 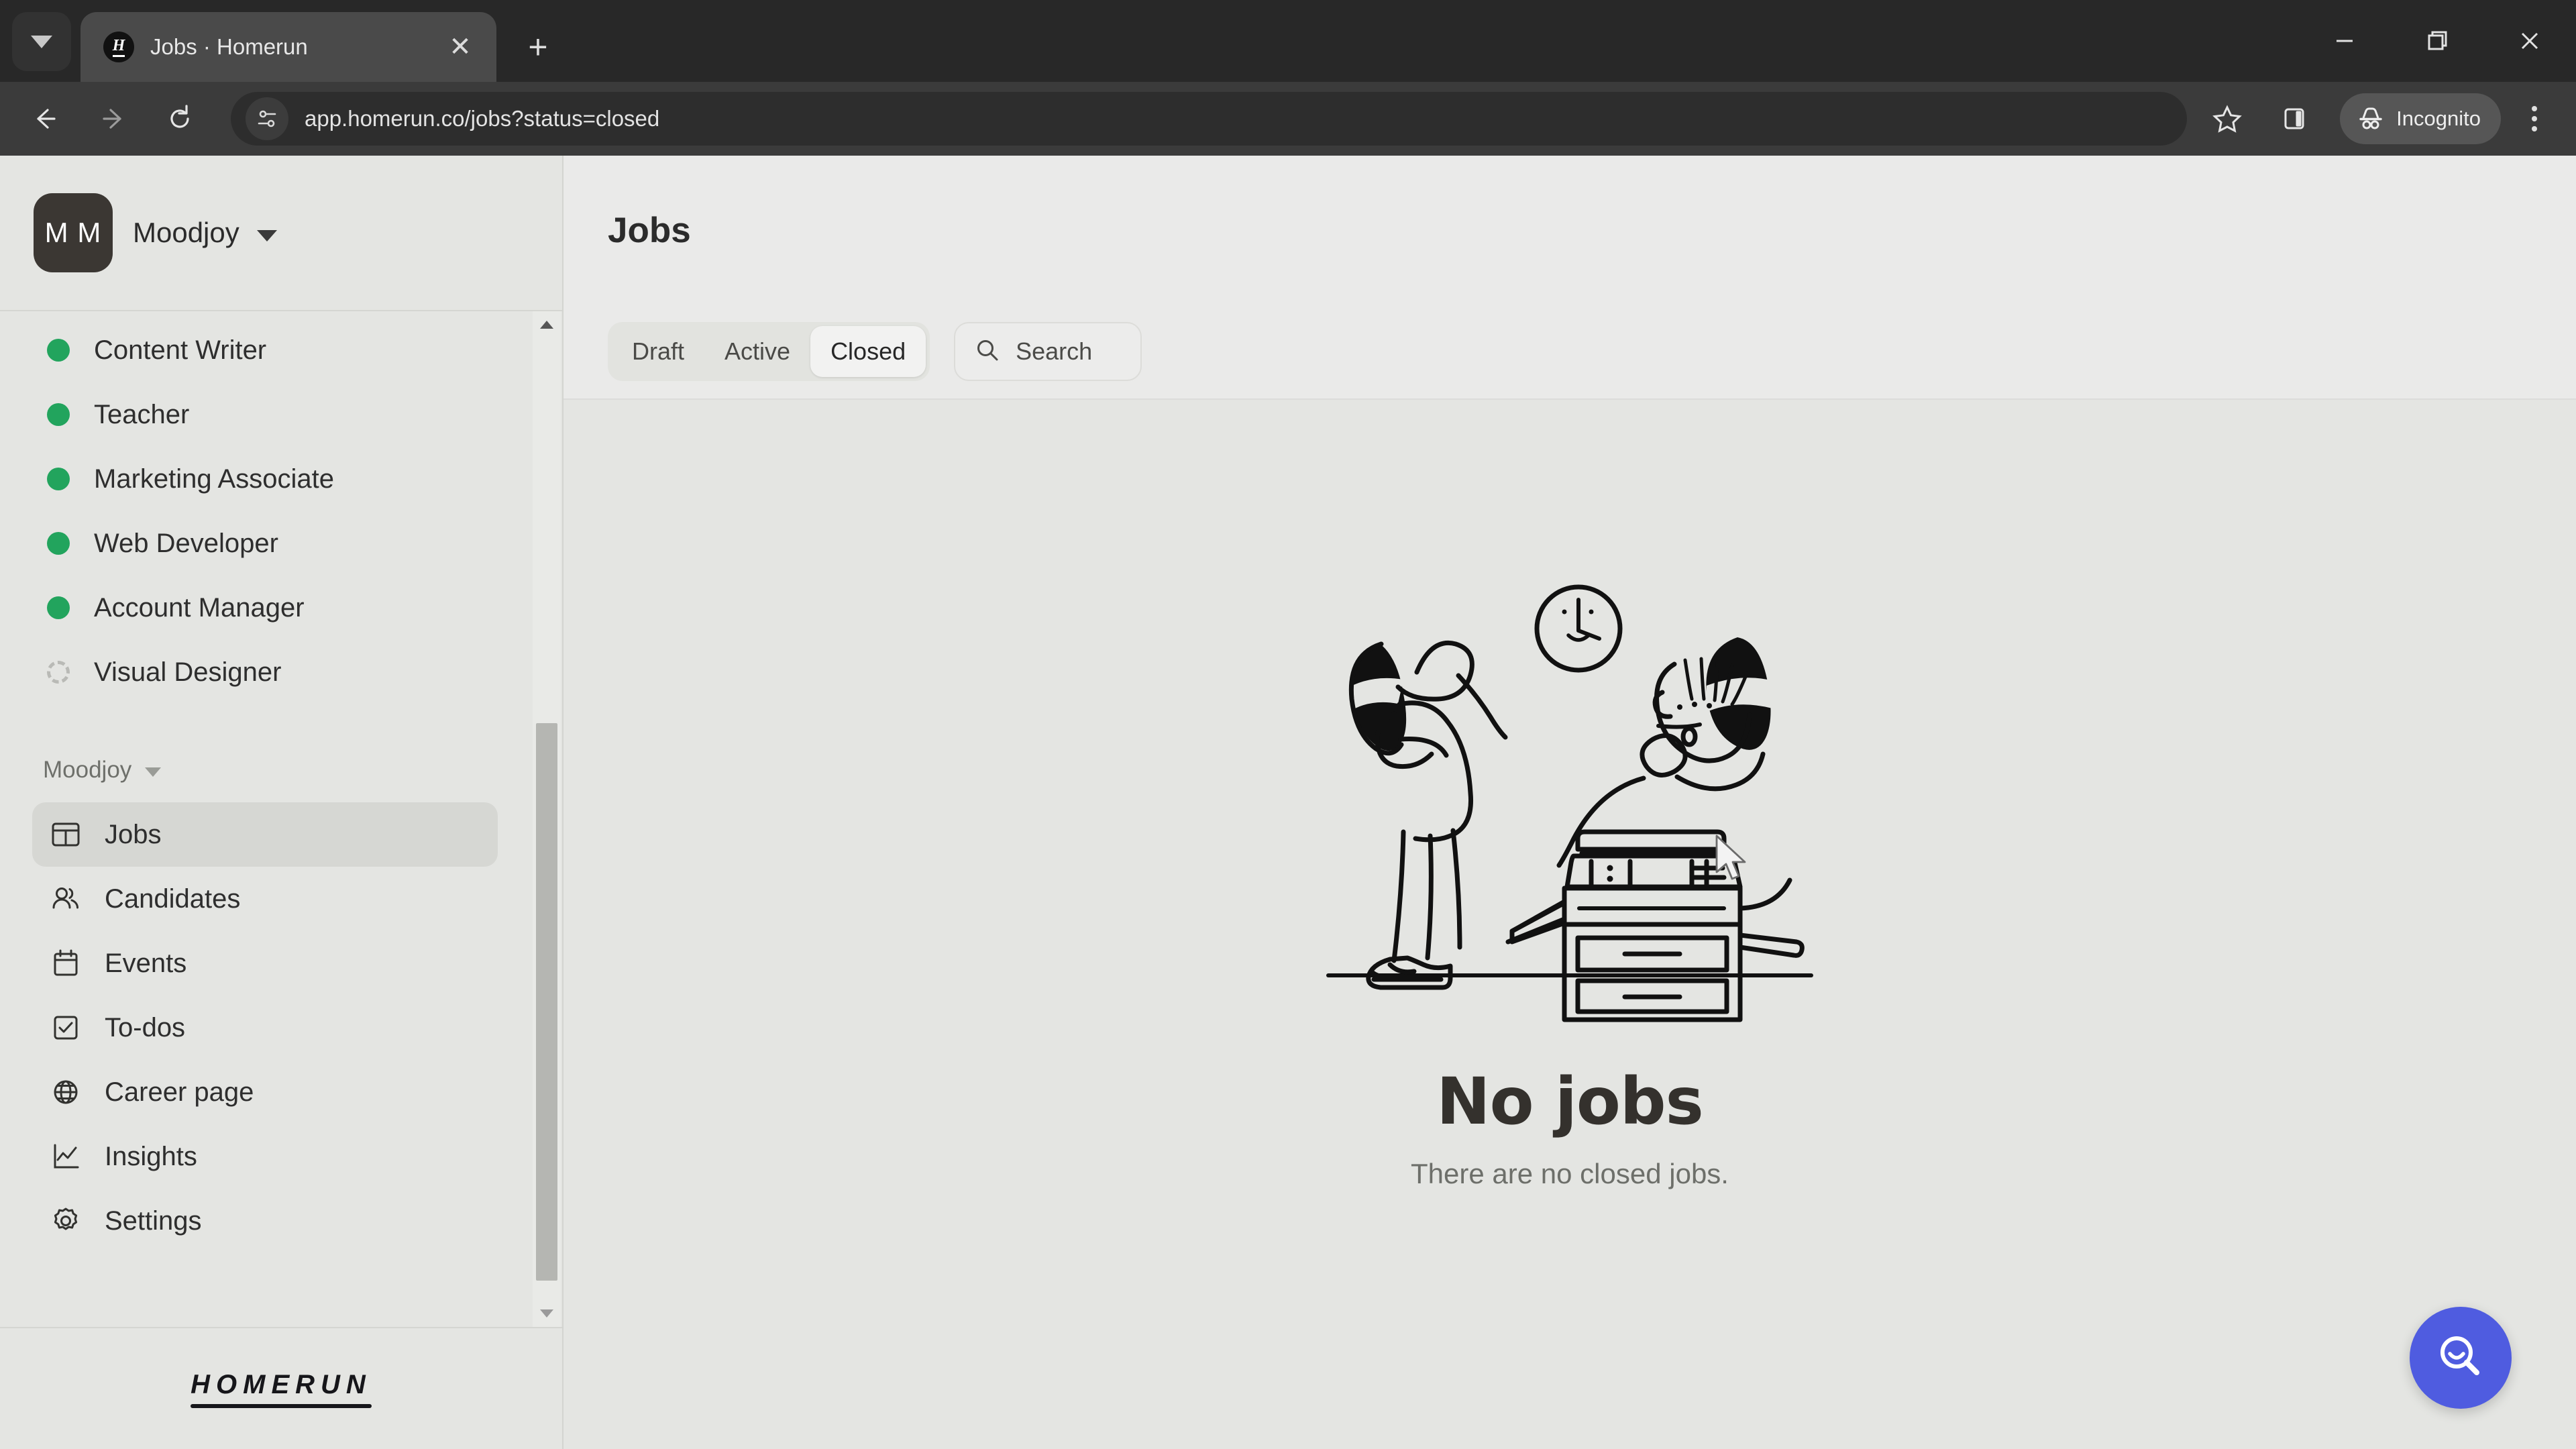 I want to click on close-window-button, so click(x=2529, y=41).